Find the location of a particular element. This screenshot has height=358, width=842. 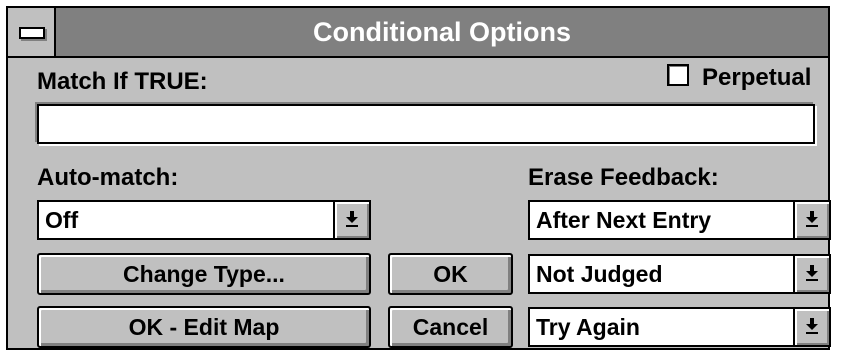

auto-match-label: Auto-match: is located at coordinates (108, 177).